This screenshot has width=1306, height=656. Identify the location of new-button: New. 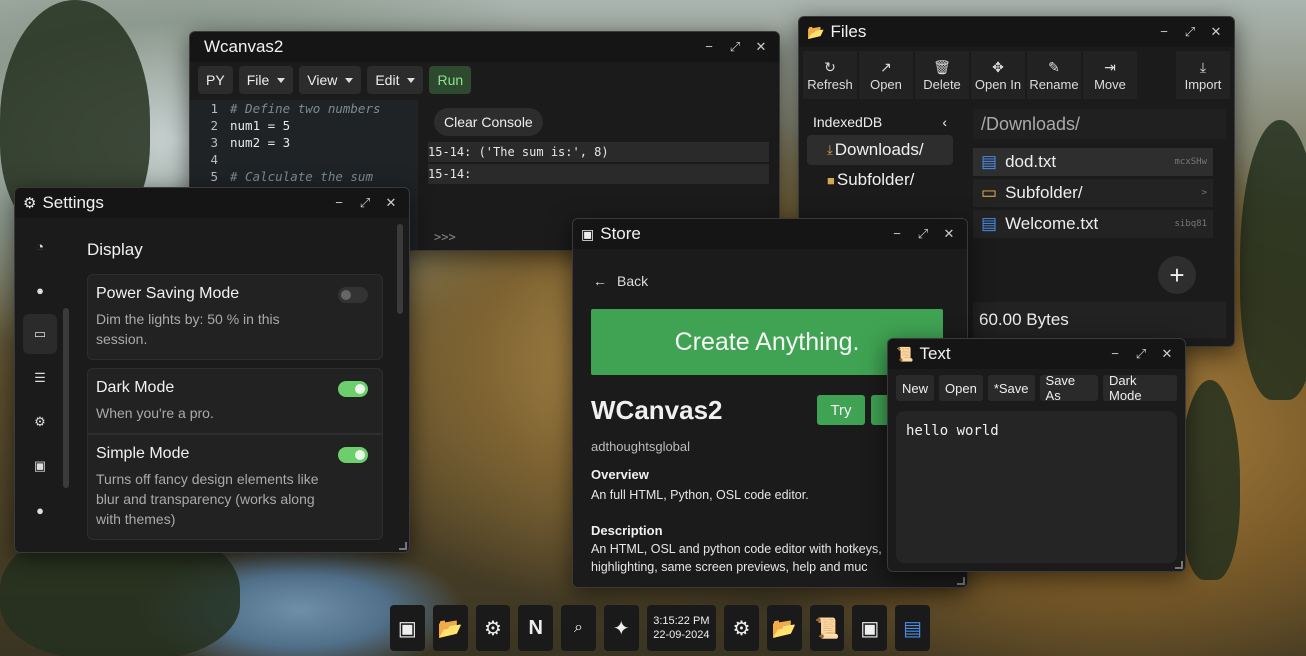
(915, 388).